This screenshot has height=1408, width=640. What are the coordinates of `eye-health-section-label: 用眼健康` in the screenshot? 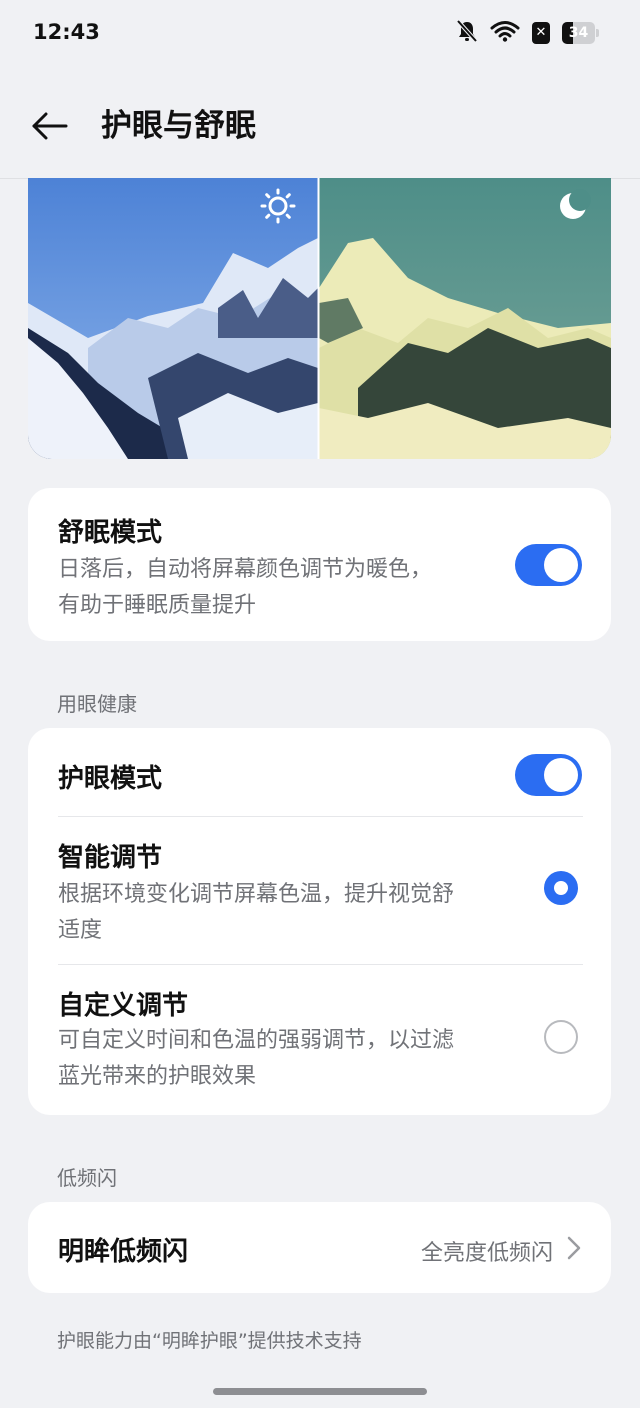 It's located at (97, 704).